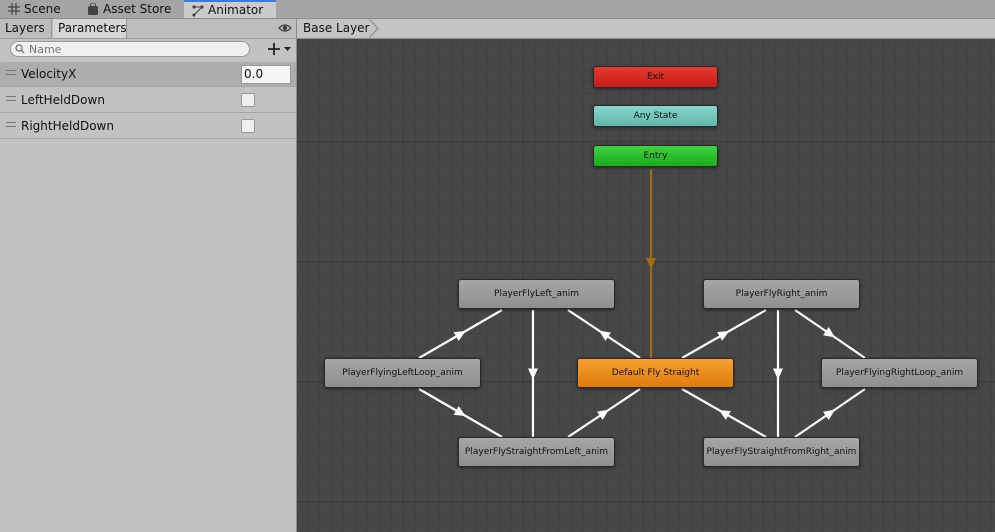  Describe the element at coordinates (266, 74) in the screenshot. I see `parameter-value-field: 0.0` at that location.